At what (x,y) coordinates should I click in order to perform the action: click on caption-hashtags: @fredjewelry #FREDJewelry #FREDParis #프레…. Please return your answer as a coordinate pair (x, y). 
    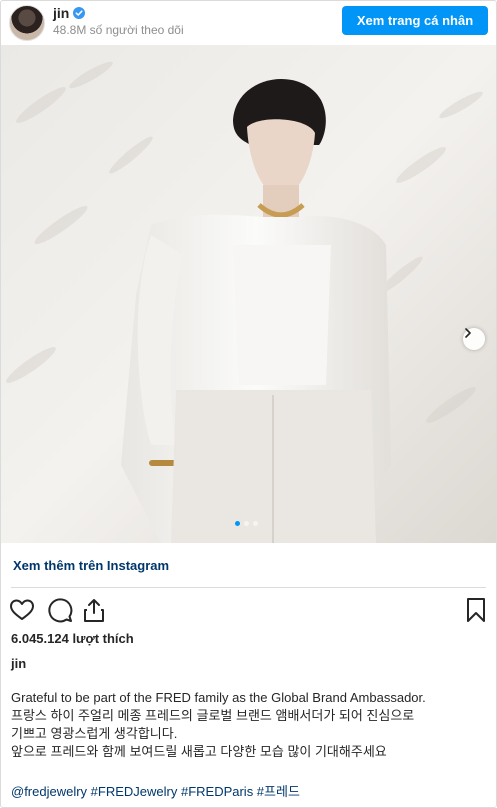
    Looking at the image, I should click on (155, 790).